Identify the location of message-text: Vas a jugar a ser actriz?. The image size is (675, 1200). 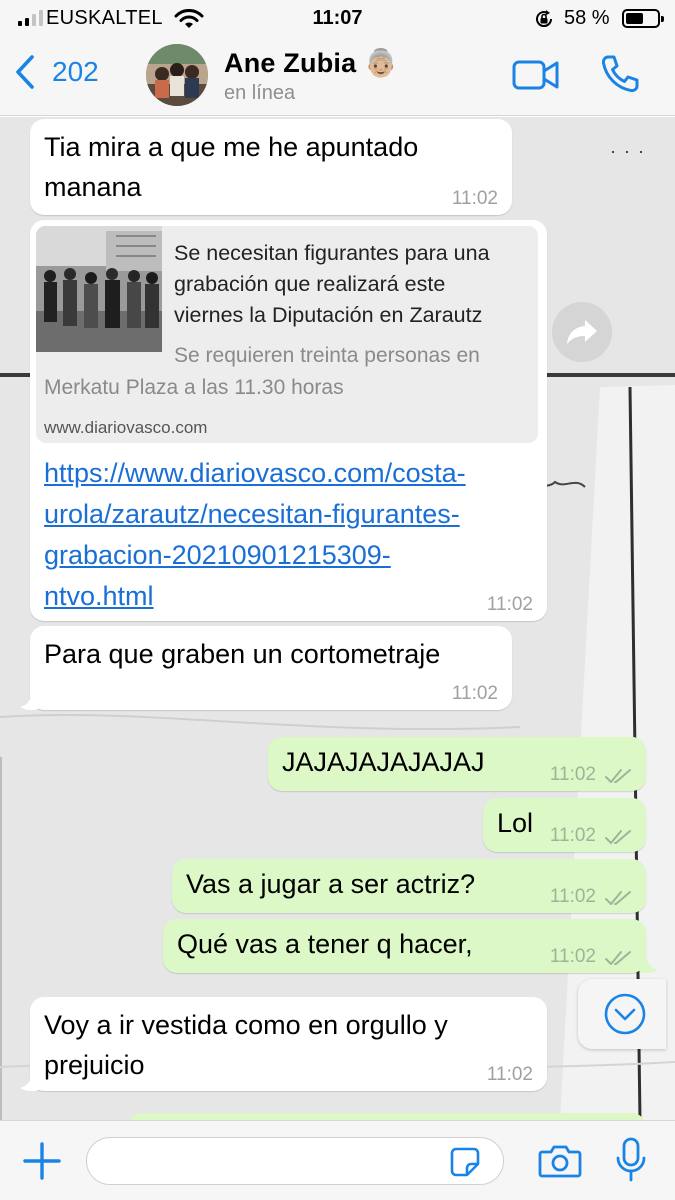
(331, 884).